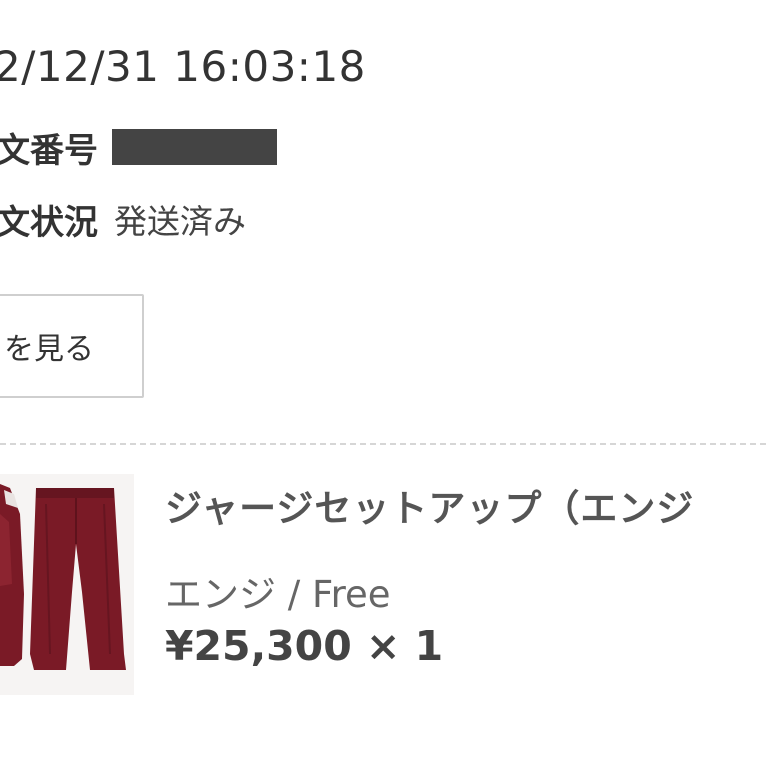 The height and width of the screenshot is (766, 766). I want to click on product-thumbnail, so click(67, 584).